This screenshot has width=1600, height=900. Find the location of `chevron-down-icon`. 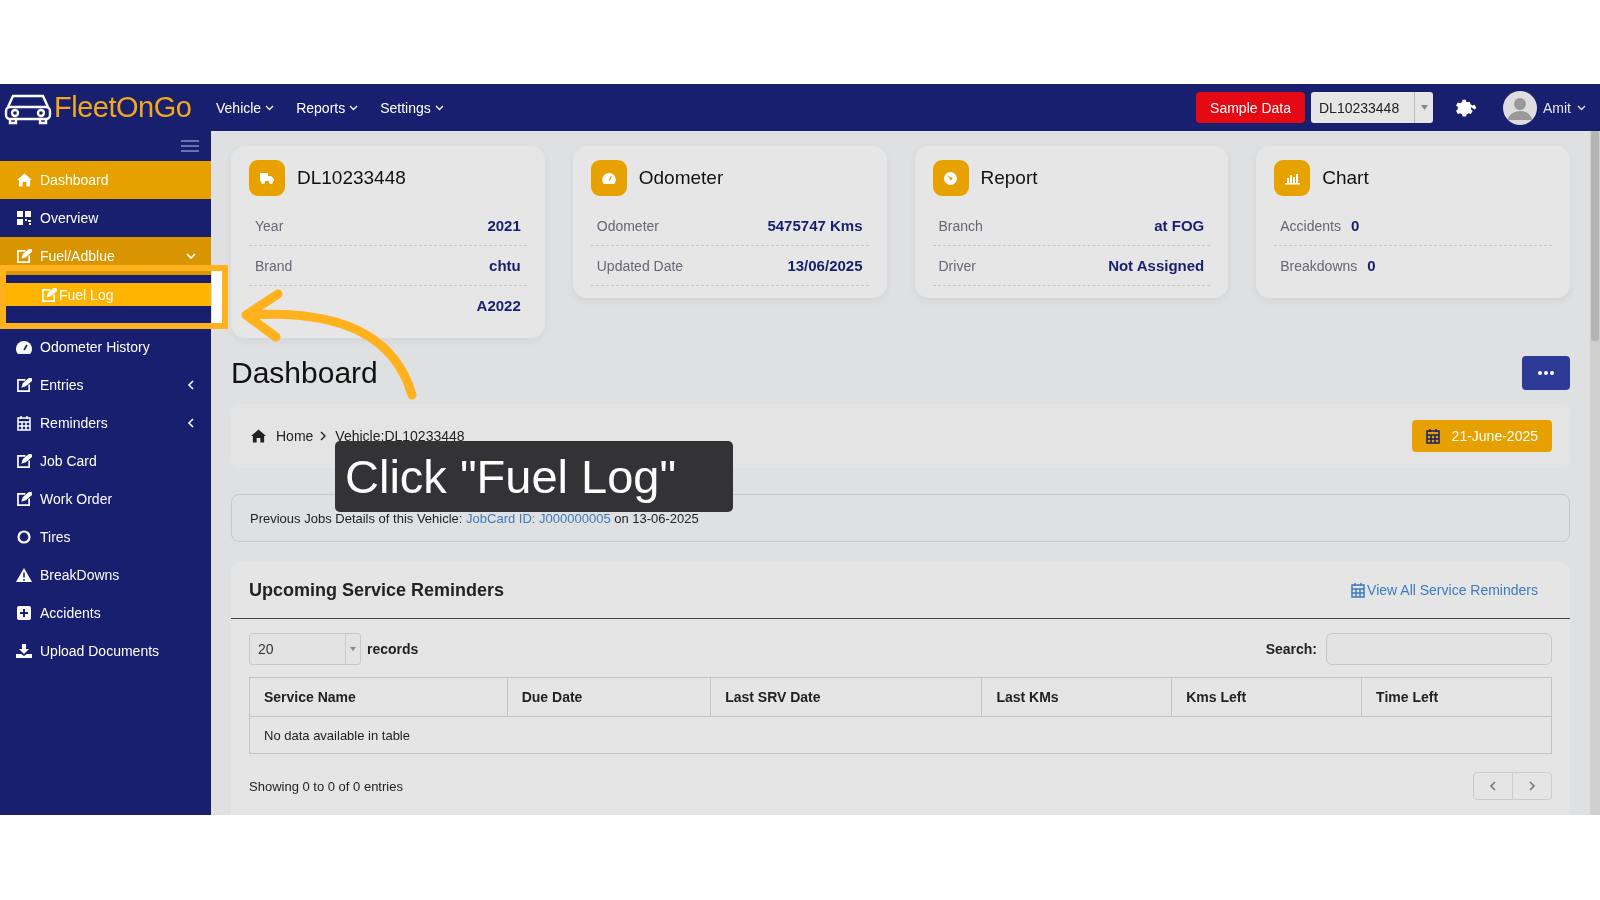

chevron-down-icon is located at coordinates (191, 256).